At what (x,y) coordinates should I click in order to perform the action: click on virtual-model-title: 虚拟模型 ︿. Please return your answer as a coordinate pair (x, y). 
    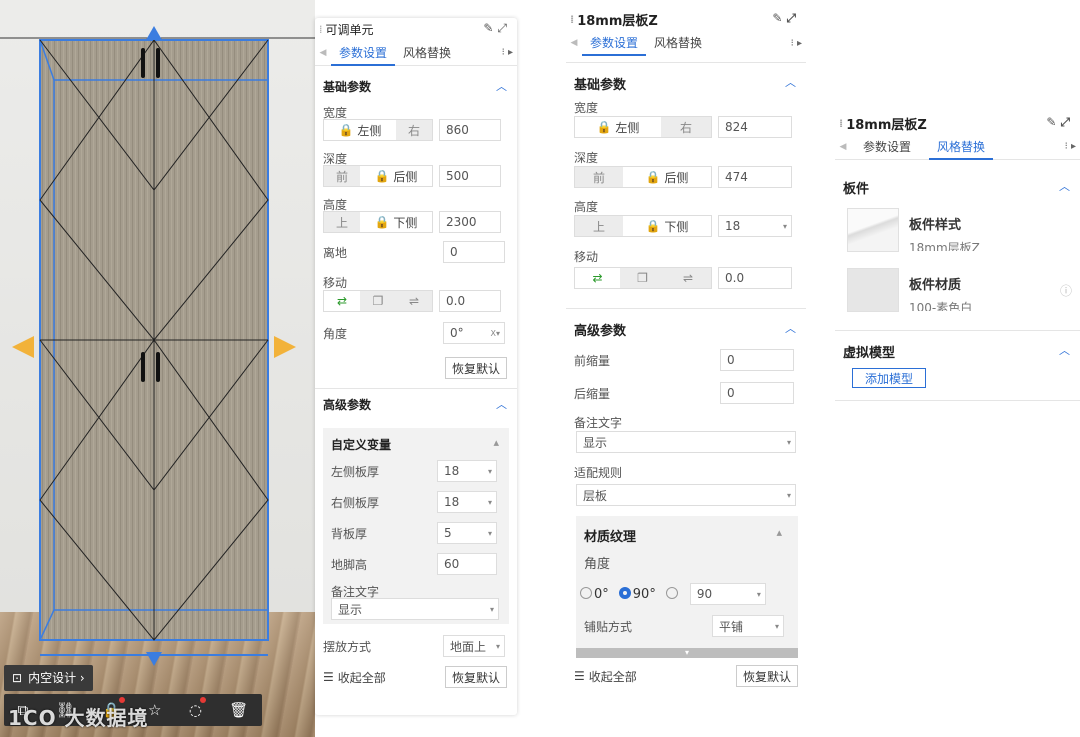
    Looking at the image, I should click on (957, 351).